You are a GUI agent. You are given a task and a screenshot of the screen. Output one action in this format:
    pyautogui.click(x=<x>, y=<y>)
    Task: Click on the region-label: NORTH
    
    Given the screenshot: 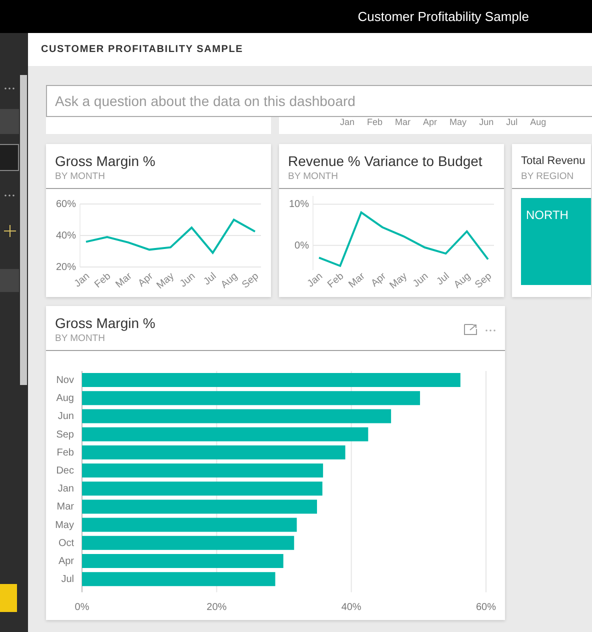 What is the action you would take?
    pyautogui.click(x=547, y=215)
    